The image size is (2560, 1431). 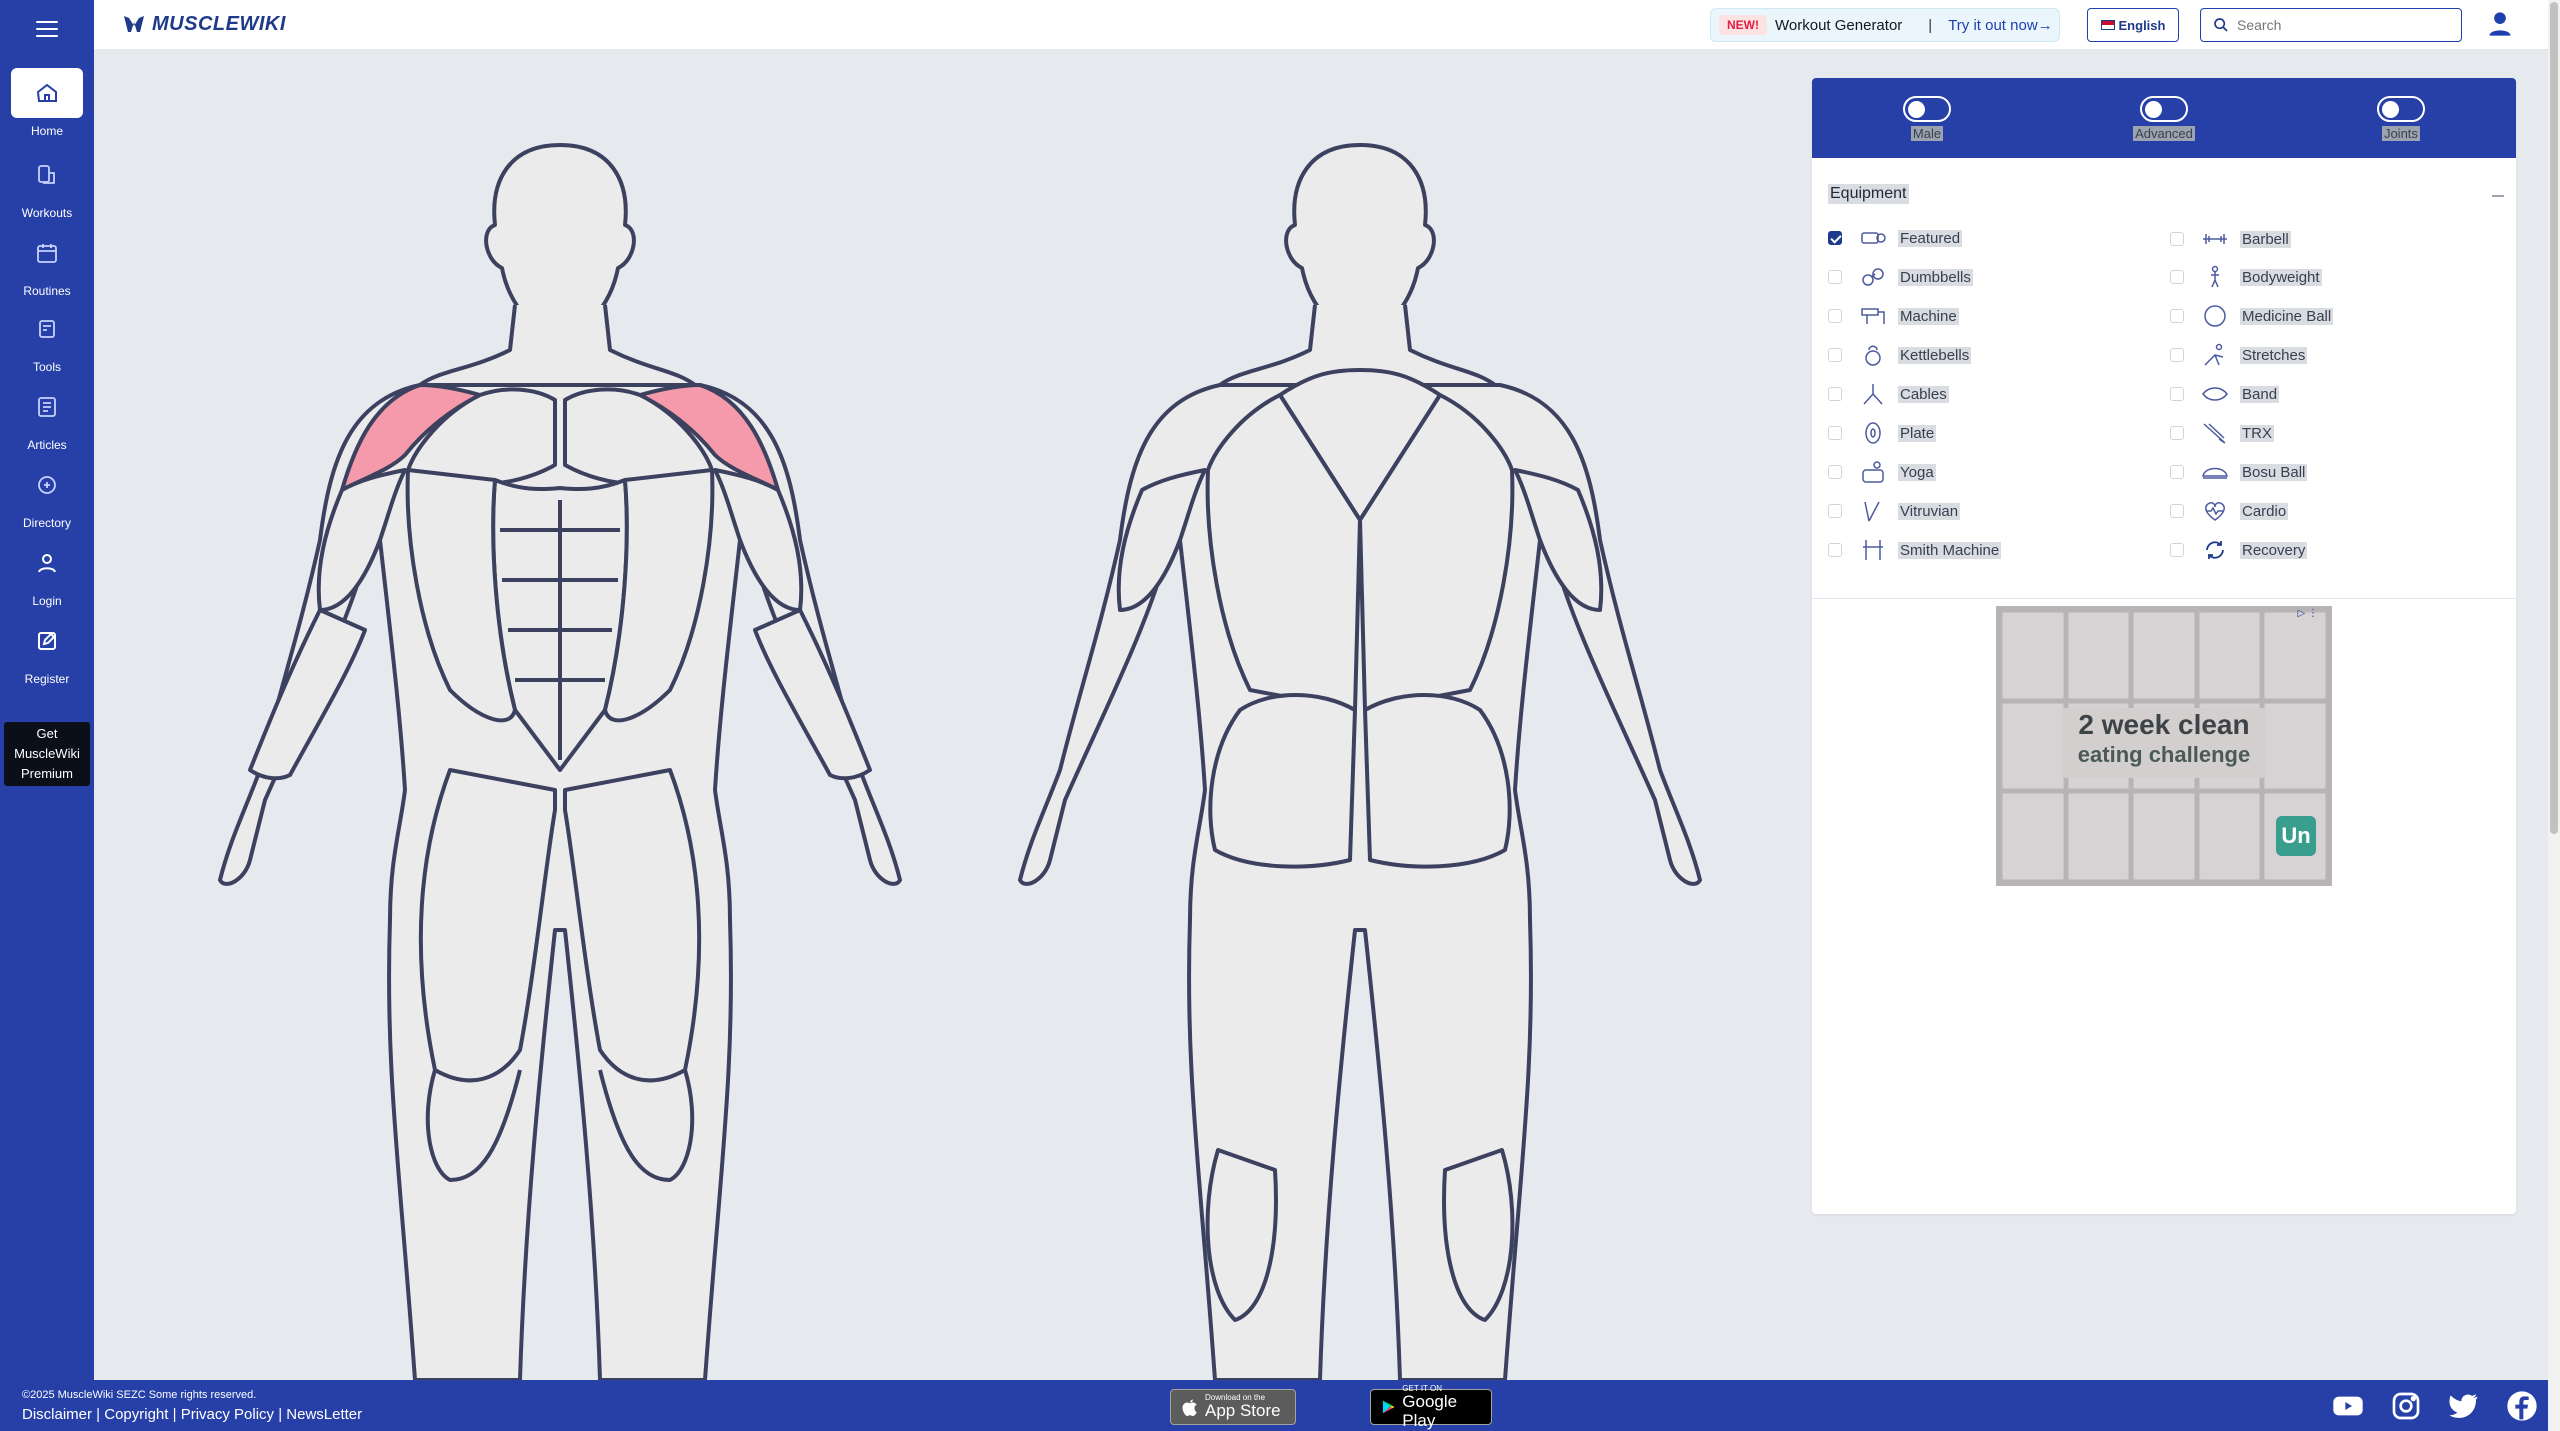 I want to click on premium-line: MuscleWiki, so click(x=47, y=753).